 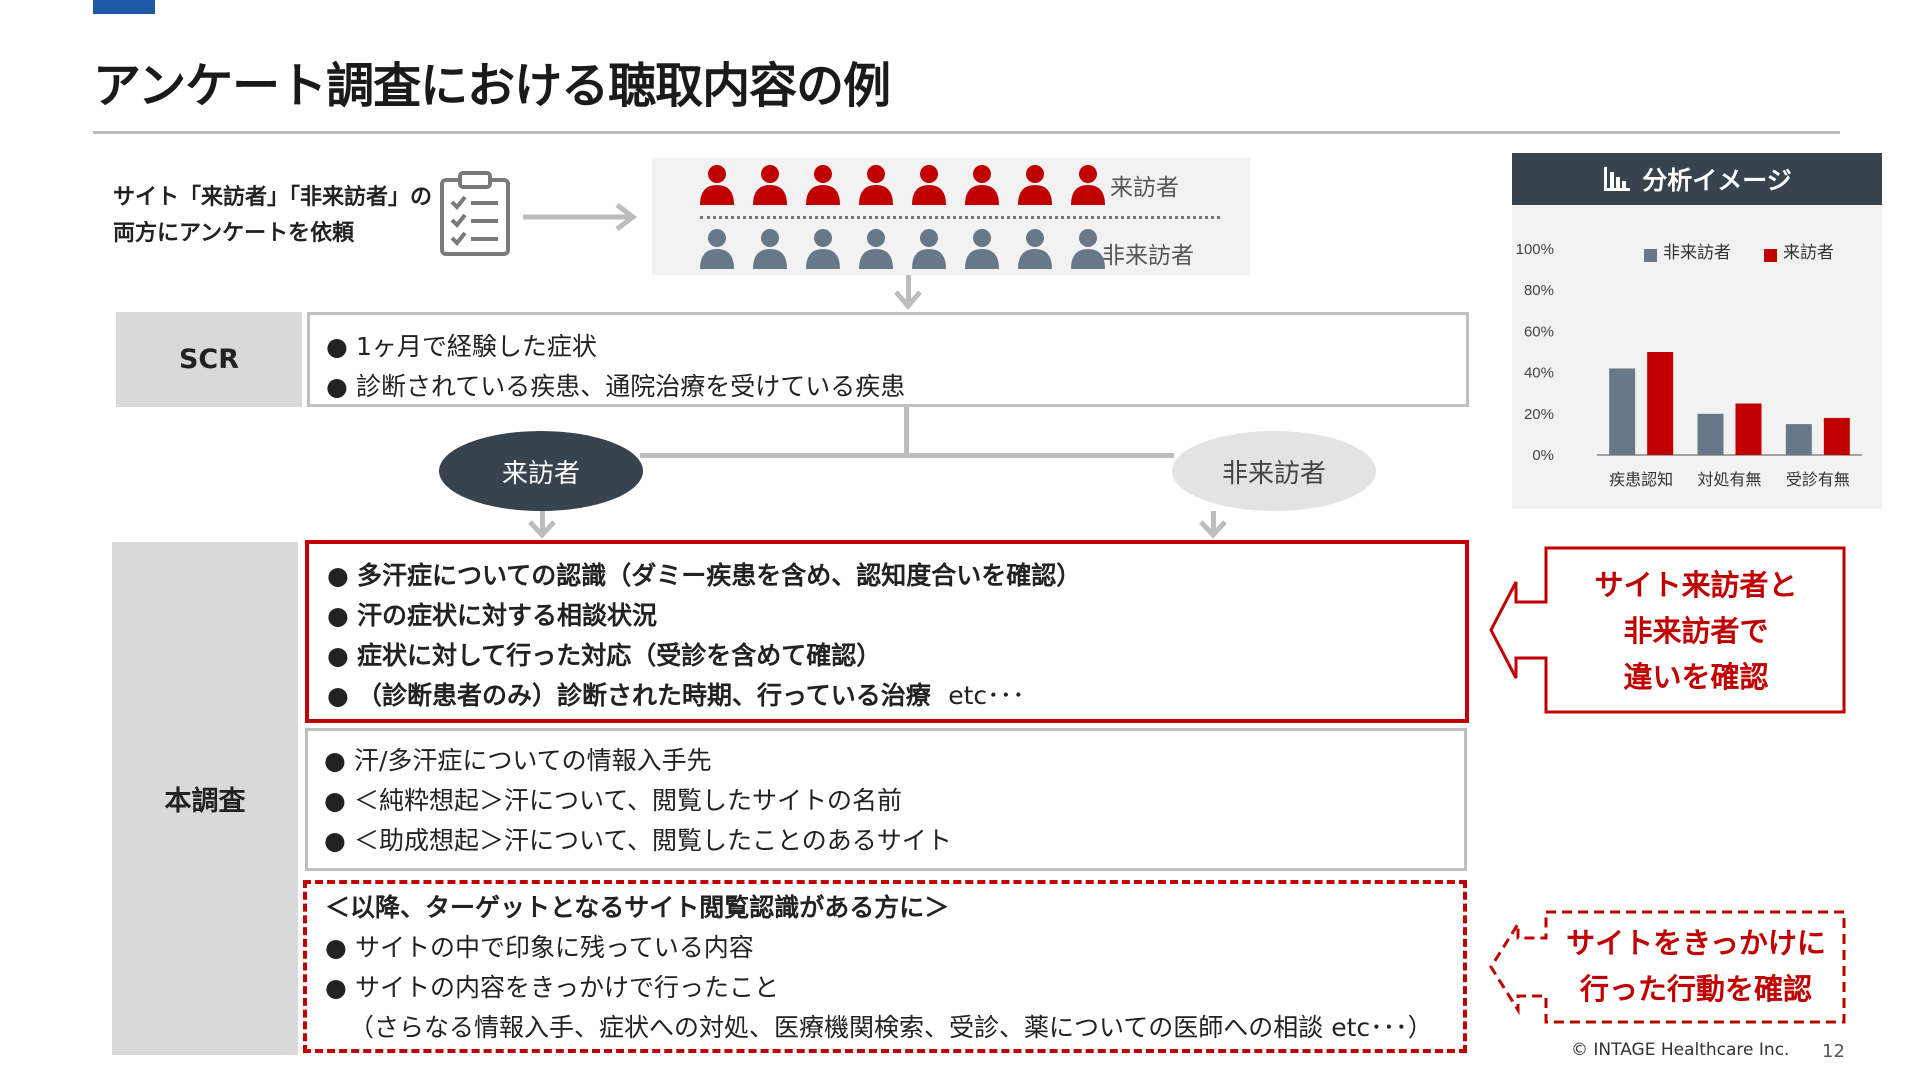 I want to click on intro-line-1: サイト「来訪者」「非来訪者」の, so click(x=273, y=197).